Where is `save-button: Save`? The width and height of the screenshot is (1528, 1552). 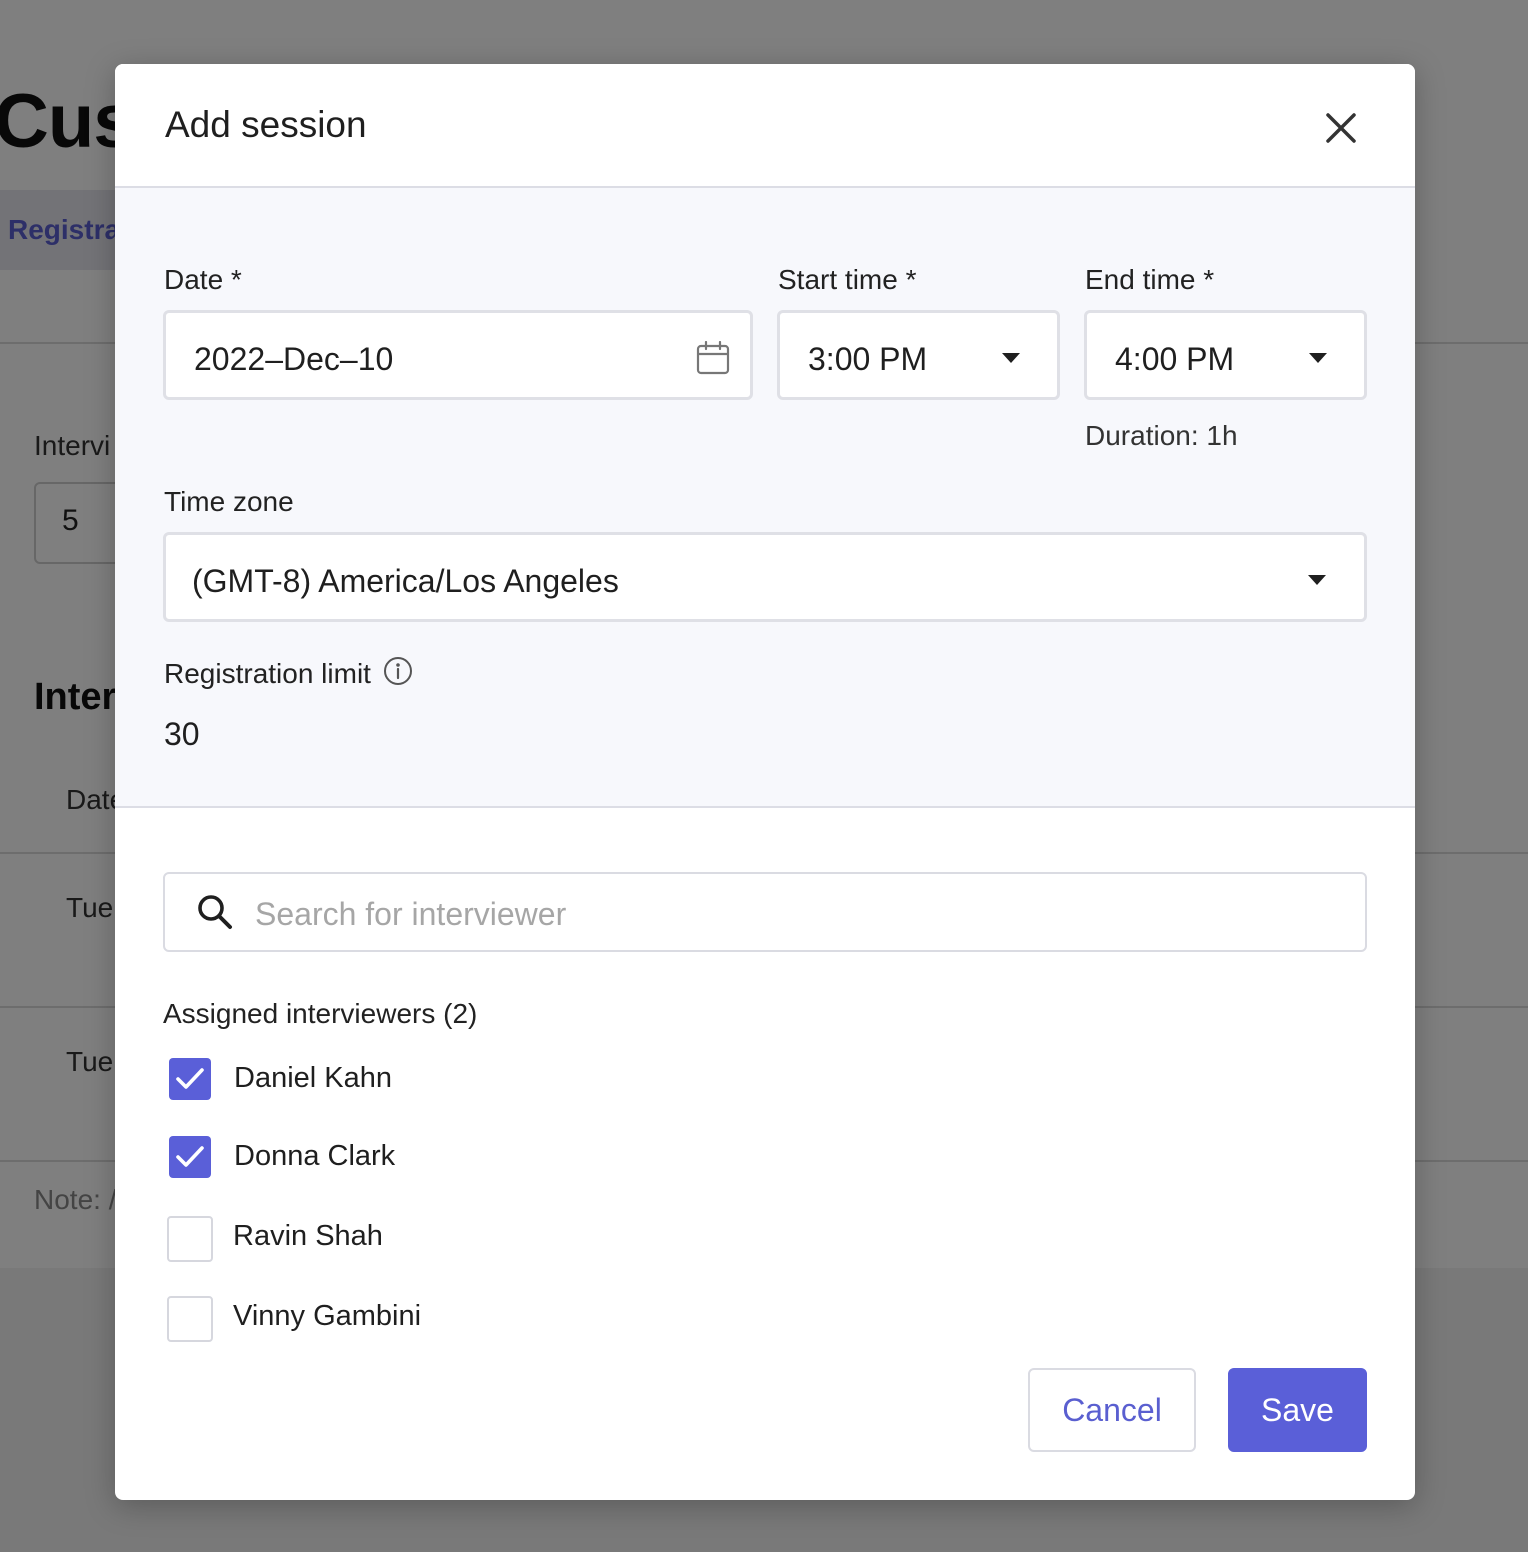
save-button: Save is located at coordinates (1297, 1410).